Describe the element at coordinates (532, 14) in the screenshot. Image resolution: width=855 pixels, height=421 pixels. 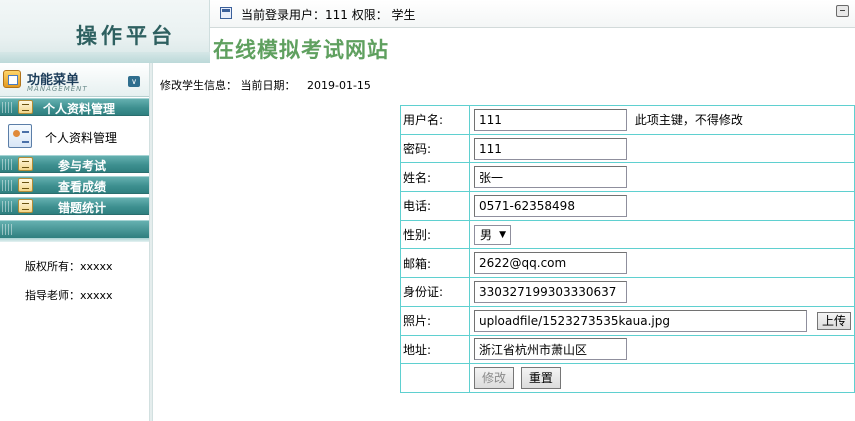
I see `top-bar: 当前登录用户：111 权限： 学生` at that location.